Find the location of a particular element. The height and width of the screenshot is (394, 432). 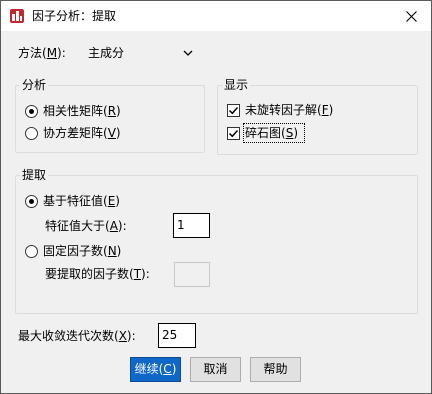

max-iterations-input: 25 is located at coordinates (177, 335).